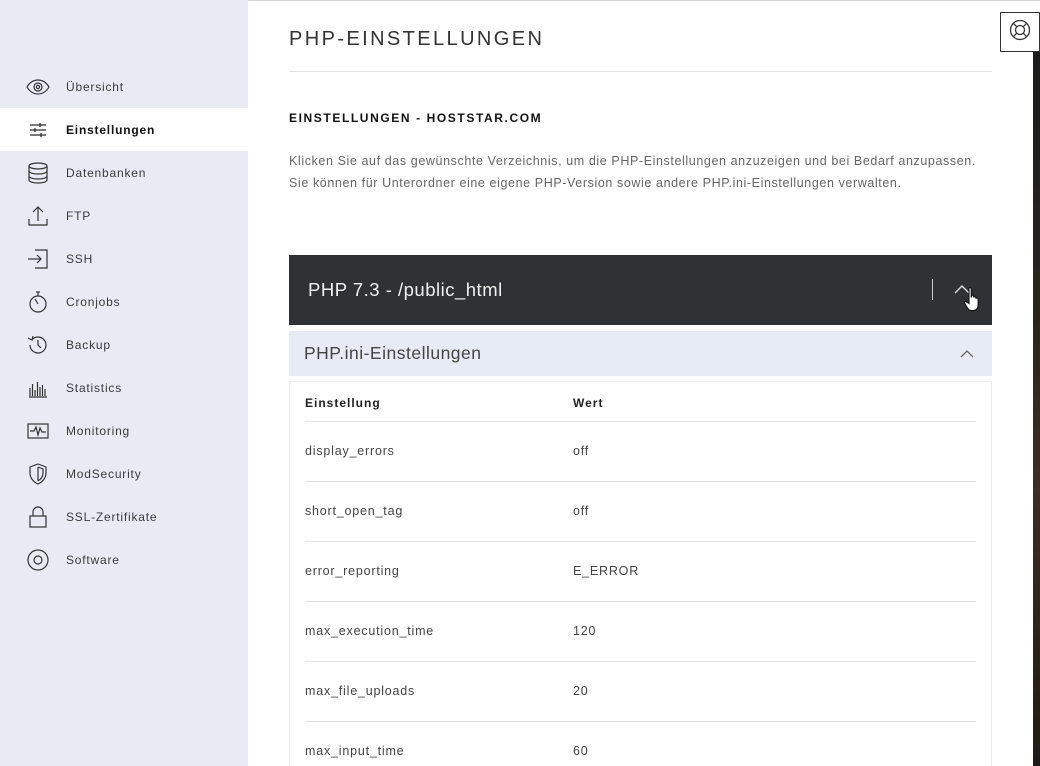 The image size is (1040, 766). Describe the element at coordinates (124, 387) in the screenshot. I see `sidebar-item-statistics: Statistics` at that location.